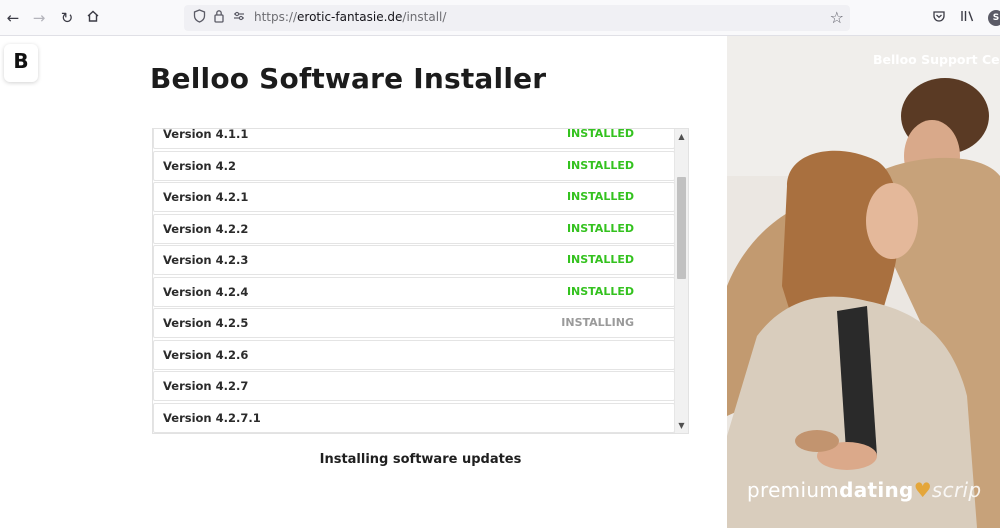 This screenshot has width=1000, height=528. What do you see at coordinates (414, 417) in the screenshot?
I see `version-row: Version 4.2.7.1` at bounding box center [414, 417].